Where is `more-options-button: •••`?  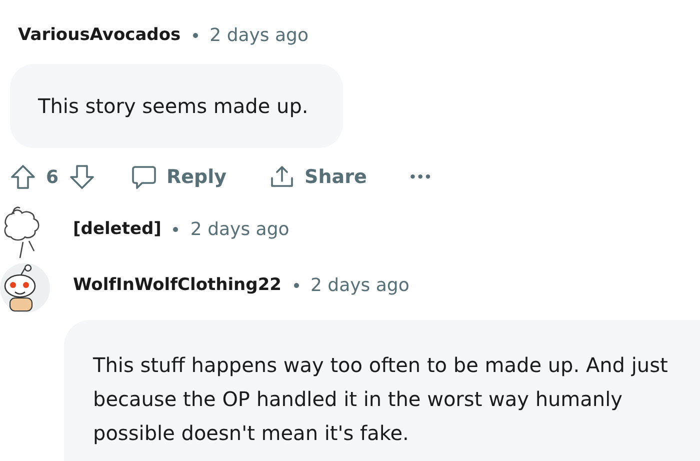 more-options-button: ••• is located at coordinates (420, 177).